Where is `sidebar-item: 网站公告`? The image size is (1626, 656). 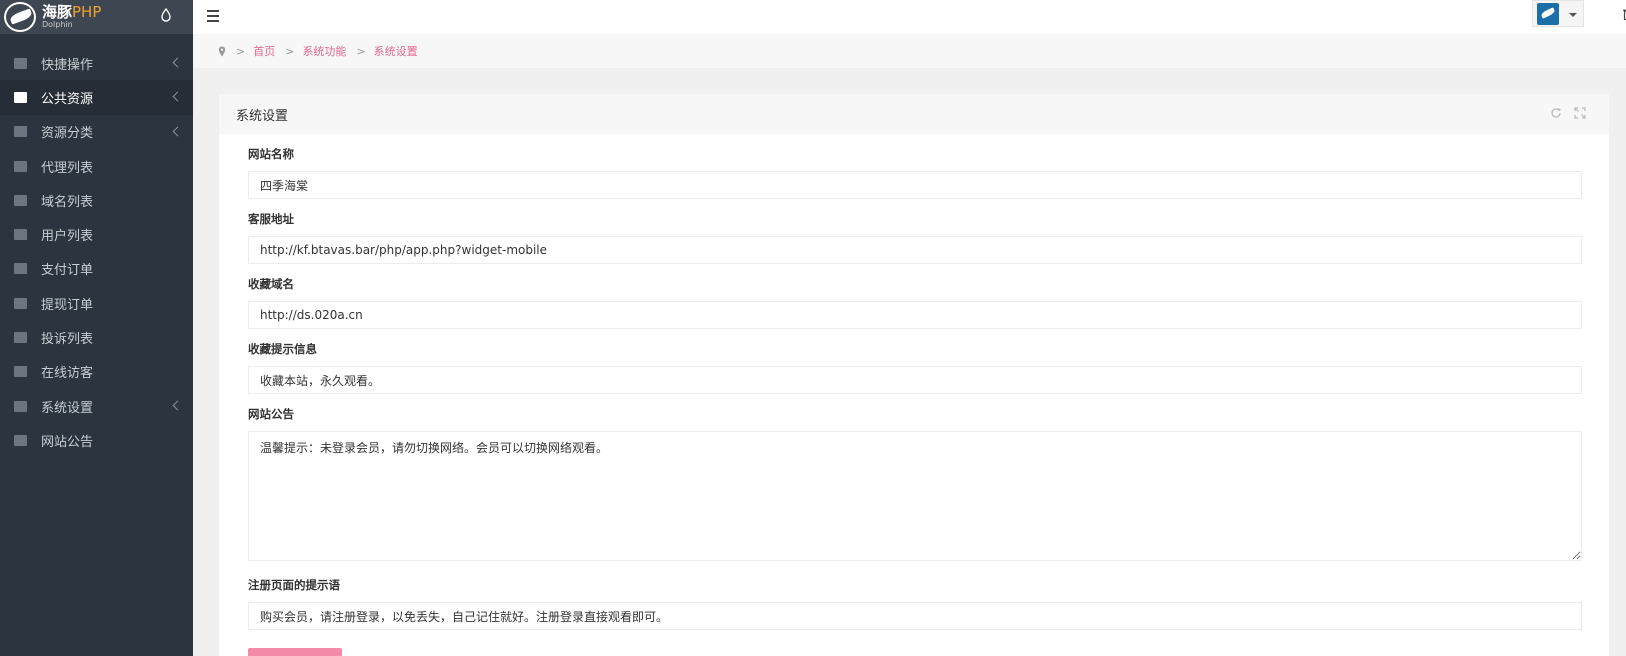 sidebar-item: 网站公告 is located at coordinates (96, 440).